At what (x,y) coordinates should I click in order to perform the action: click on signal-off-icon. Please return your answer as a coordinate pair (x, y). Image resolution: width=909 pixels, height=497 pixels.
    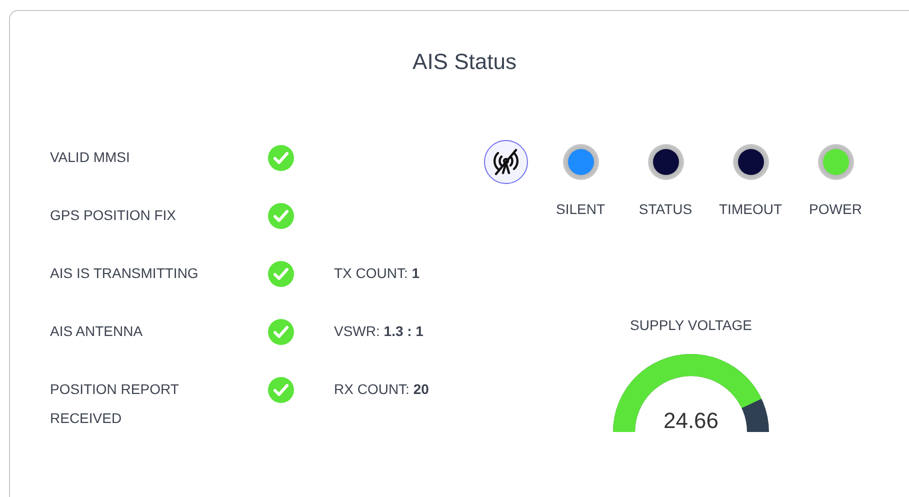
    Looking at the image, I should click on (505, 162).